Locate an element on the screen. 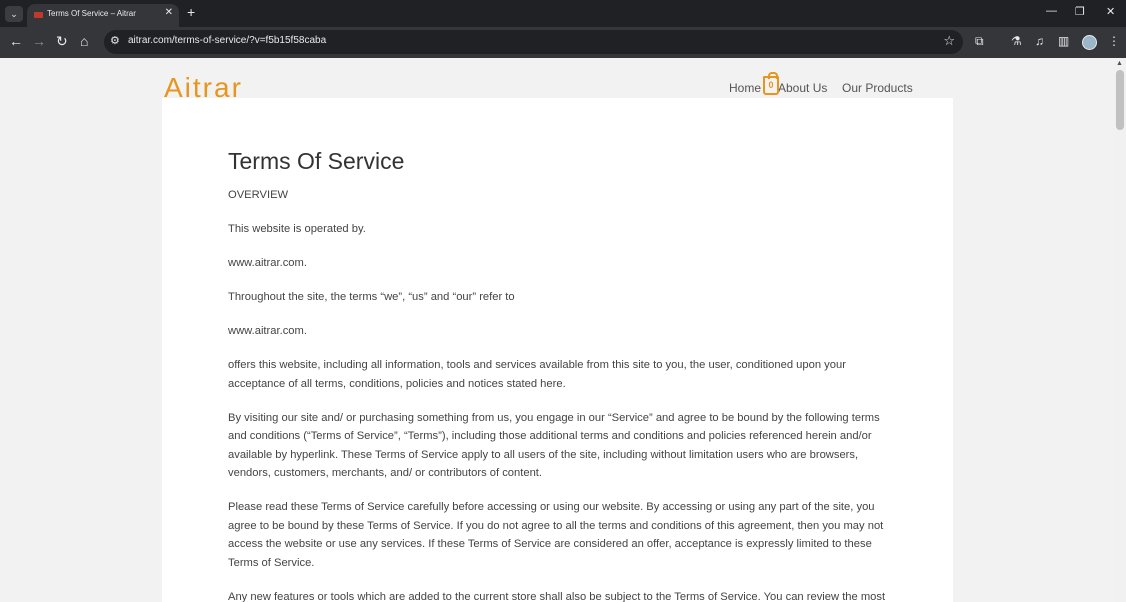 This screenshot has width=1126, height=602. site-logo: Aitrar is located at coordinates (208, 86).